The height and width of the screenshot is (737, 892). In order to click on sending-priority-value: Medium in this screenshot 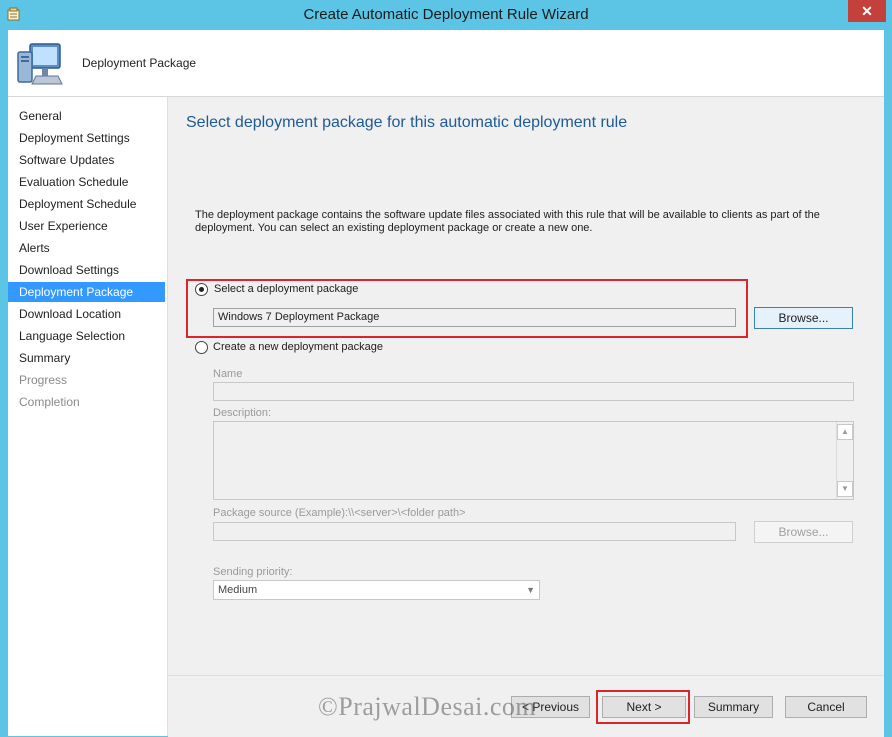, I will do `click(238, 590)`.